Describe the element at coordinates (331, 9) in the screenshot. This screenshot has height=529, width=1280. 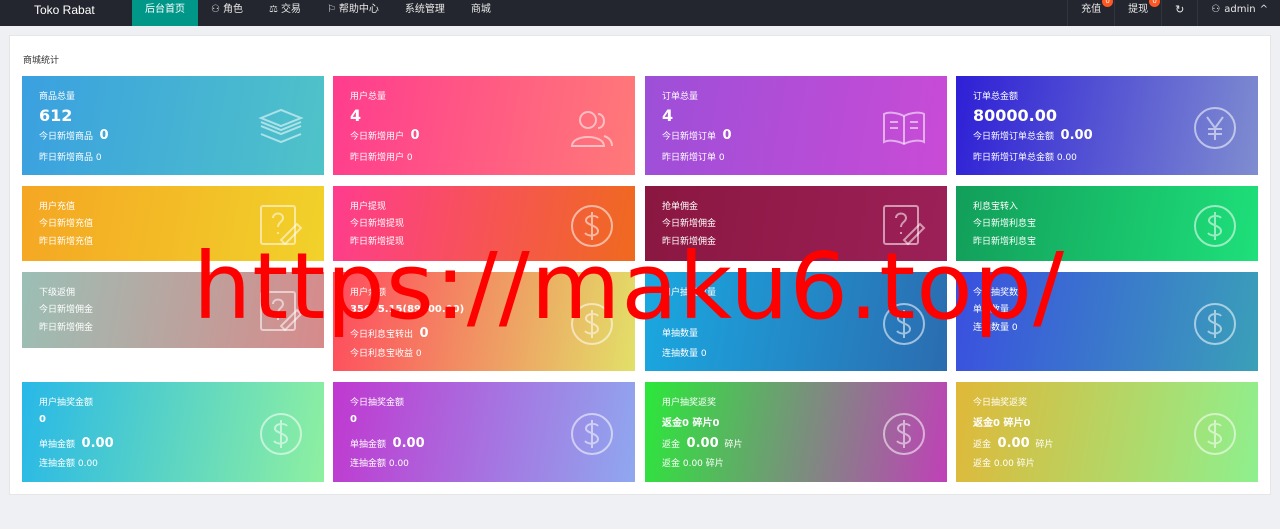
I see `flag-icon: ⚐` at that location.